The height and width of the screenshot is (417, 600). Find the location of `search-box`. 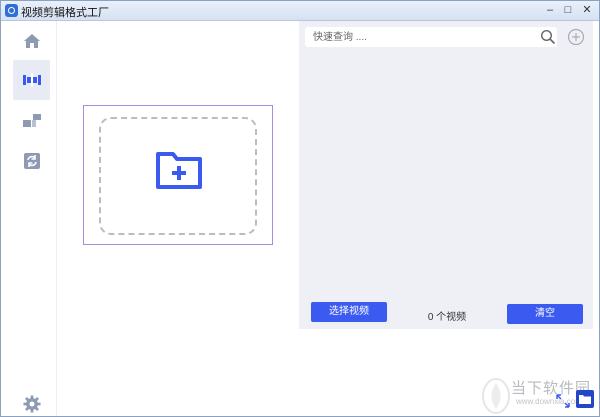

search-box is located at coordinates (431, 37).